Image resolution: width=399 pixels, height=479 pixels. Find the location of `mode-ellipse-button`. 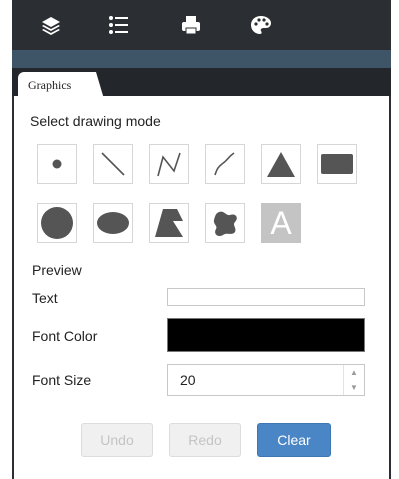

mode-ellipse-button is located at coordinates (113, 223).